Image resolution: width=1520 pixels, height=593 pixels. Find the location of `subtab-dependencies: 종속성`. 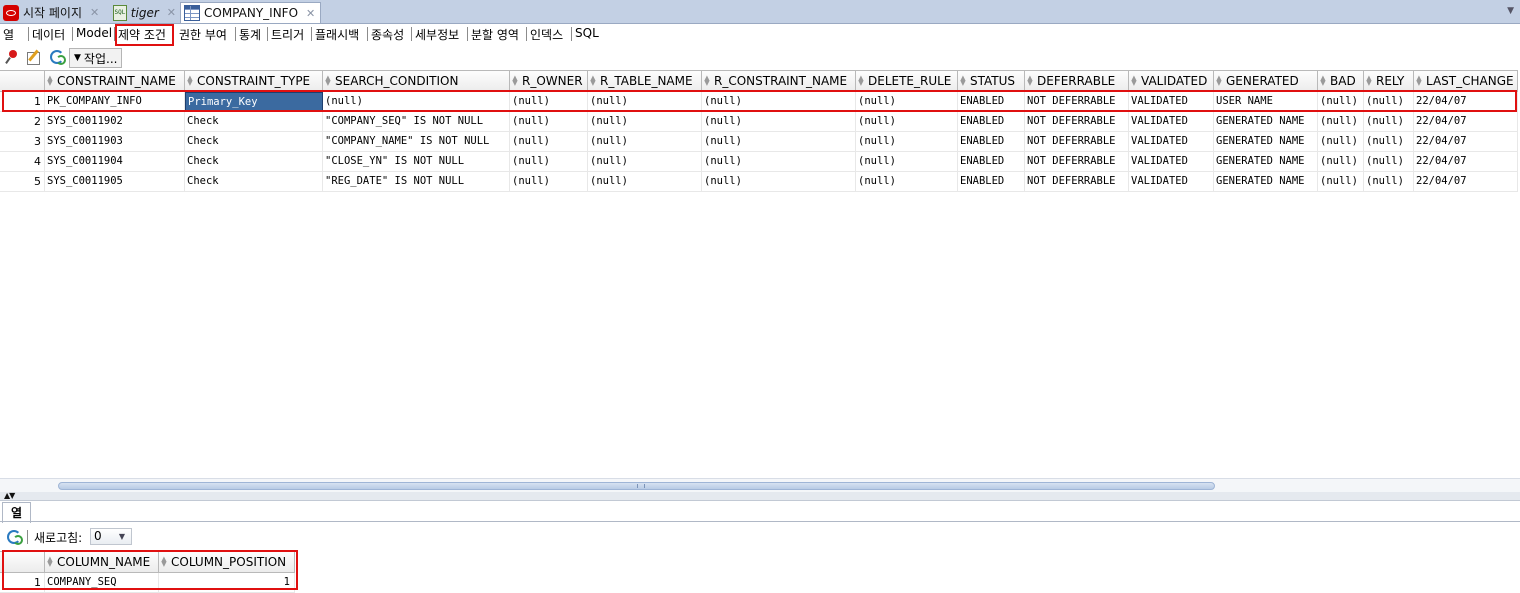

subtab-dependencies: 종속성 is located at coordinates (387, 34).